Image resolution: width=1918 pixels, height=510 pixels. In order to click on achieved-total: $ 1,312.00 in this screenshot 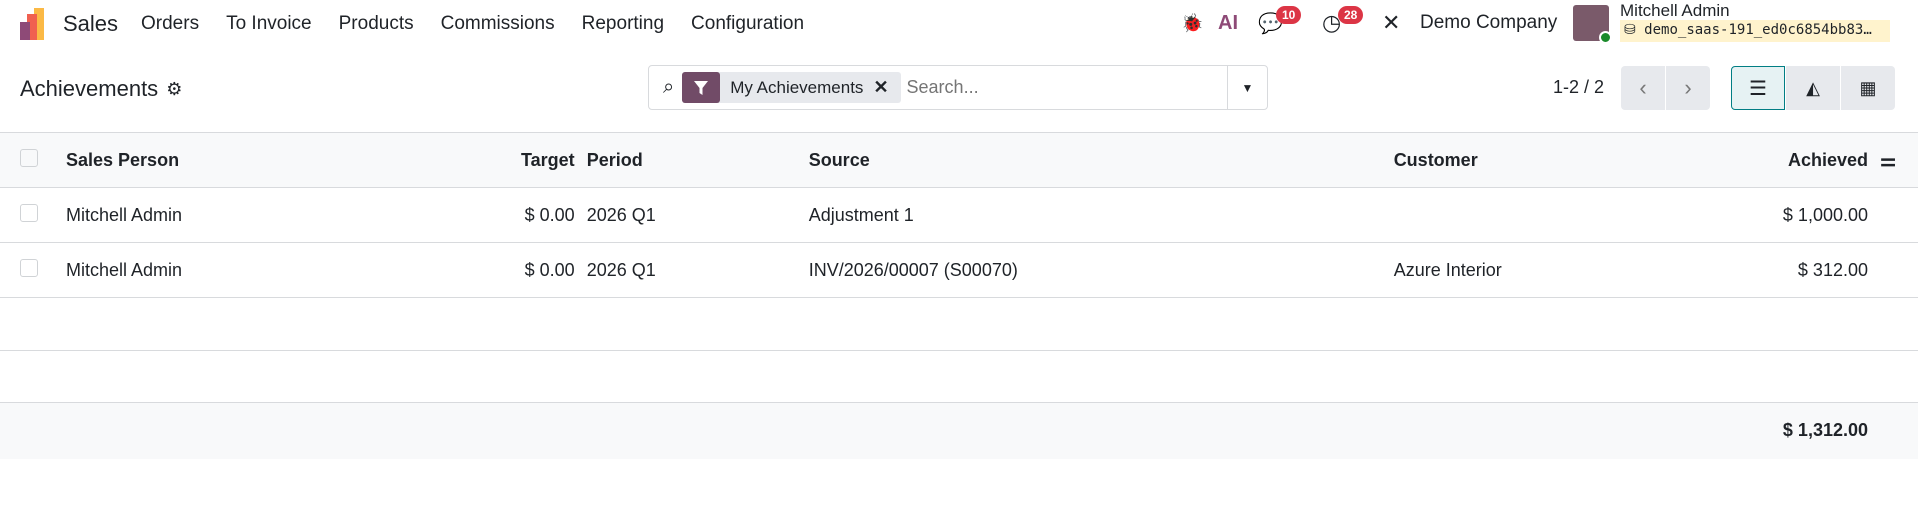, I will do `click(1765, 430)`.